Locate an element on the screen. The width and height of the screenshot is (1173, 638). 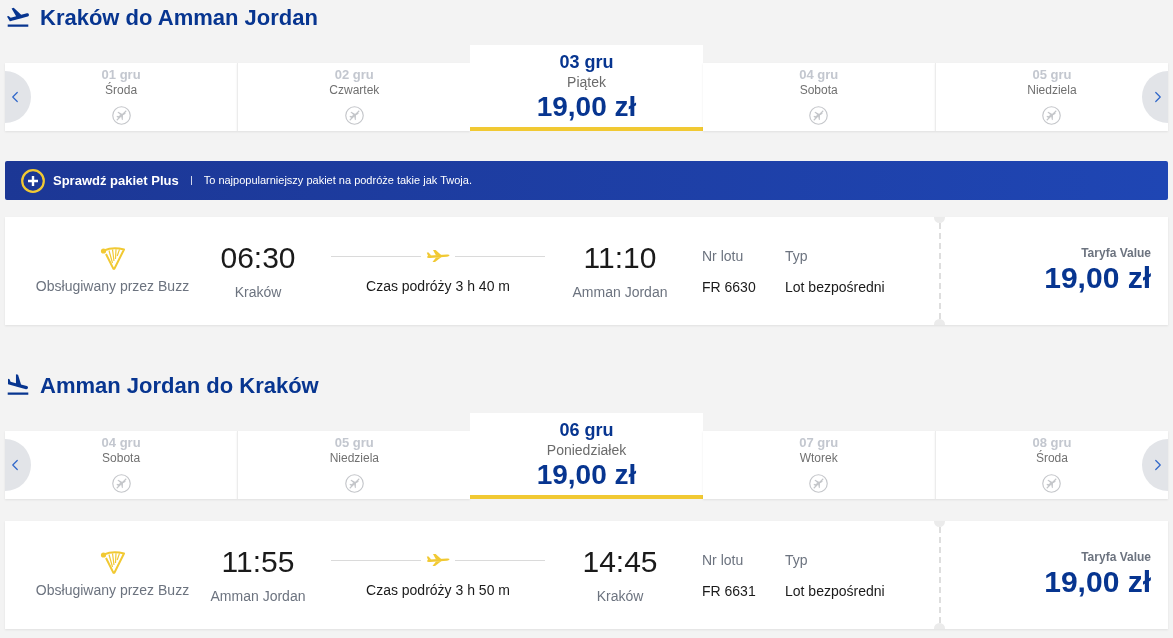
selected-date-tab: 06 gru Poniedziałek 19,00 zł is located at coordinates (586, 456).